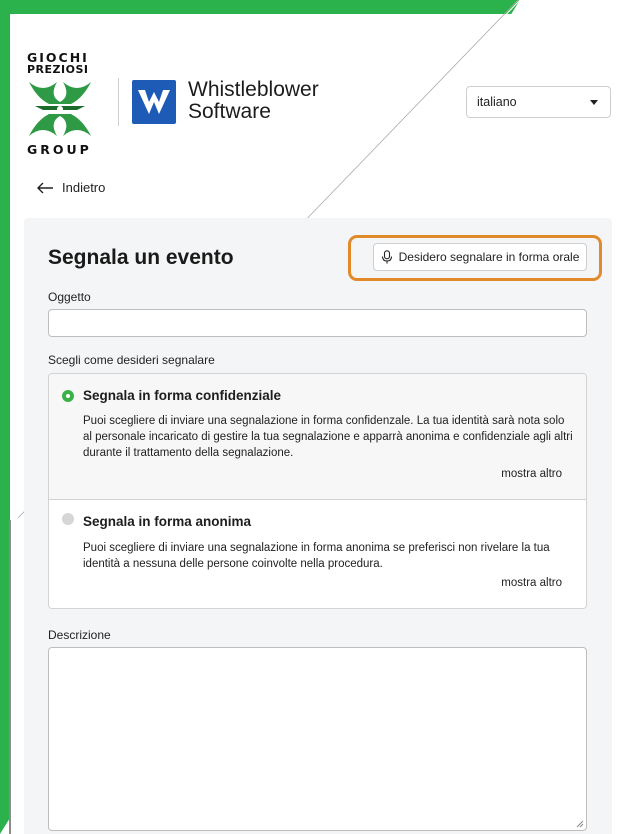 The width and height of the screenshot is (623, 834). I want to click on logo-divider, so click(118, 102).